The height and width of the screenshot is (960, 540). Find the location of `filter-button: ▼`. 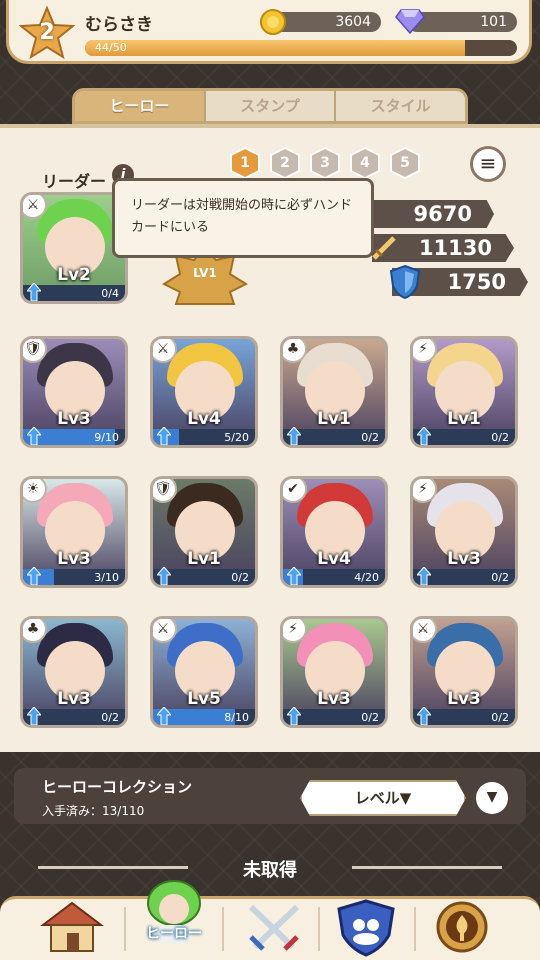

filter-button: ▼ is located at coordinates (492, 798).